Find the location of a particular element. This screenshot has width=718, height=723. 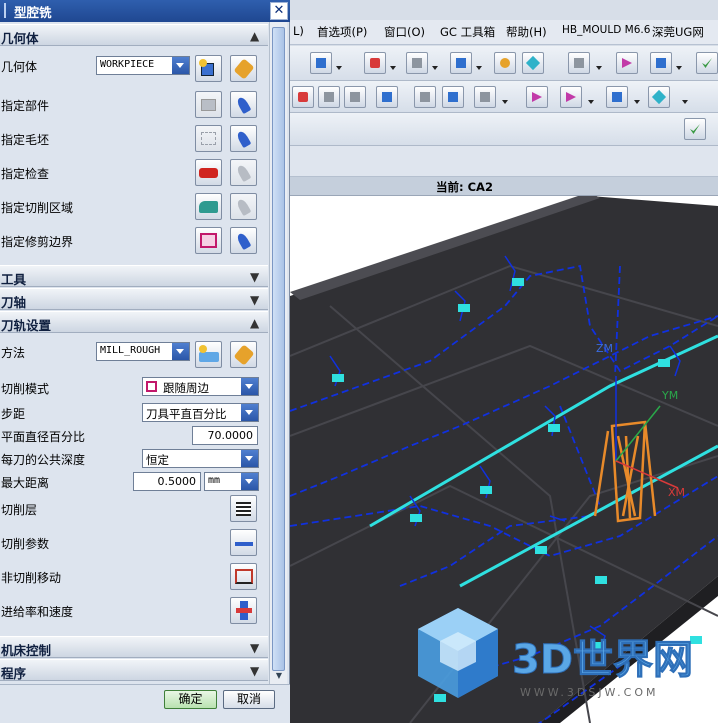

scroll-down-icon: ▼ is located at coordinates (279, 676).